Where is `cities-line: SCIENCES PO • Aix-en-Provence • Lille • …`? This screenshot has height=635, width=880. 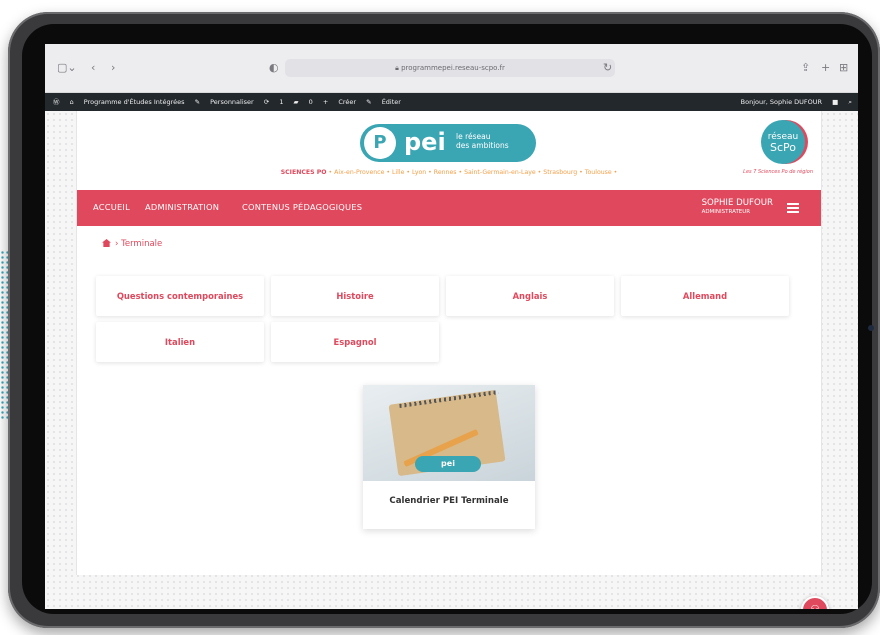
cities-line: SCIENCES PO • Aix-en-Provence • Lille • … is located at coordinates (449, 172).